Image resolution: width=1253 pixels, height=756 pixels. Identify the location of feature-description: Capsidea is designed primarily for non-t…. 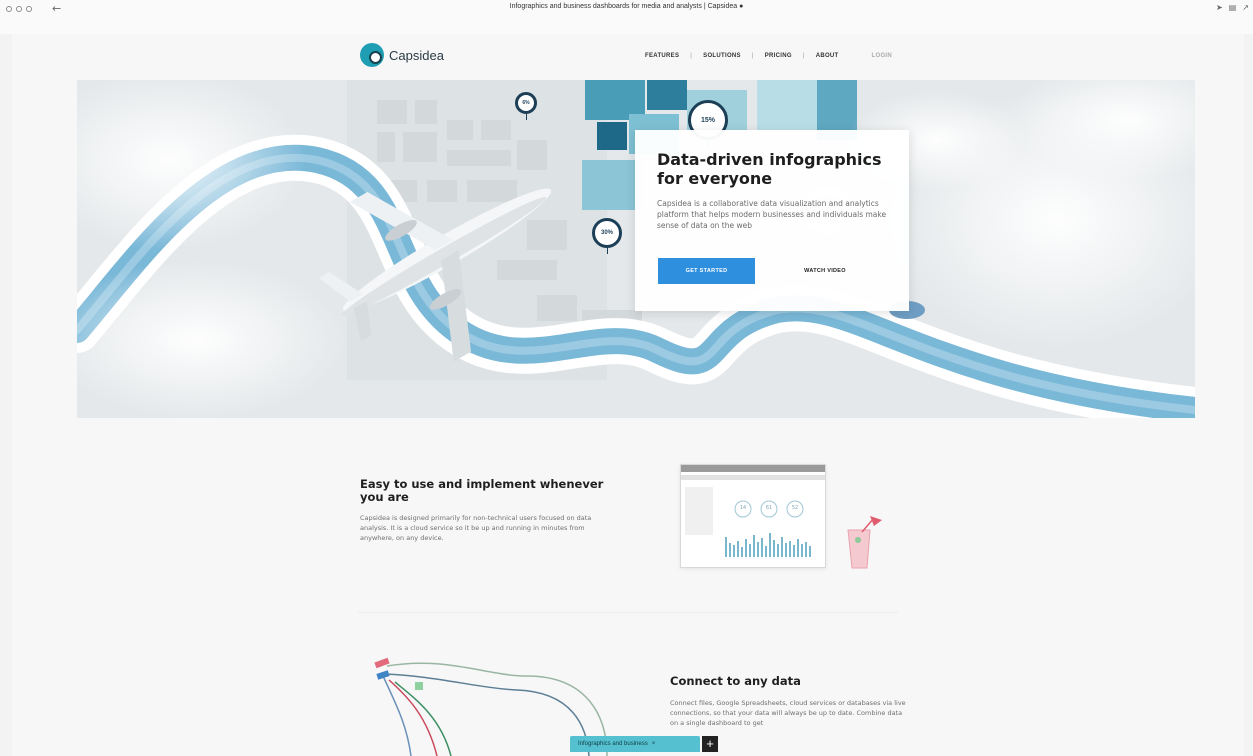
(476, 528).